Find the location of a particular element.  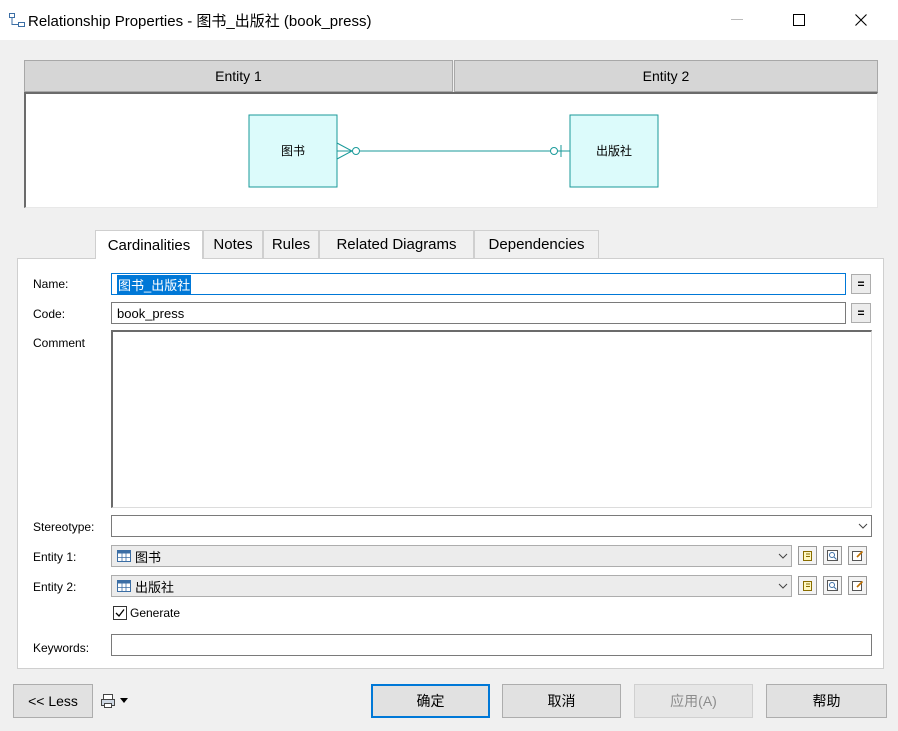

minimize-icon is located at coordinates (737, 19).